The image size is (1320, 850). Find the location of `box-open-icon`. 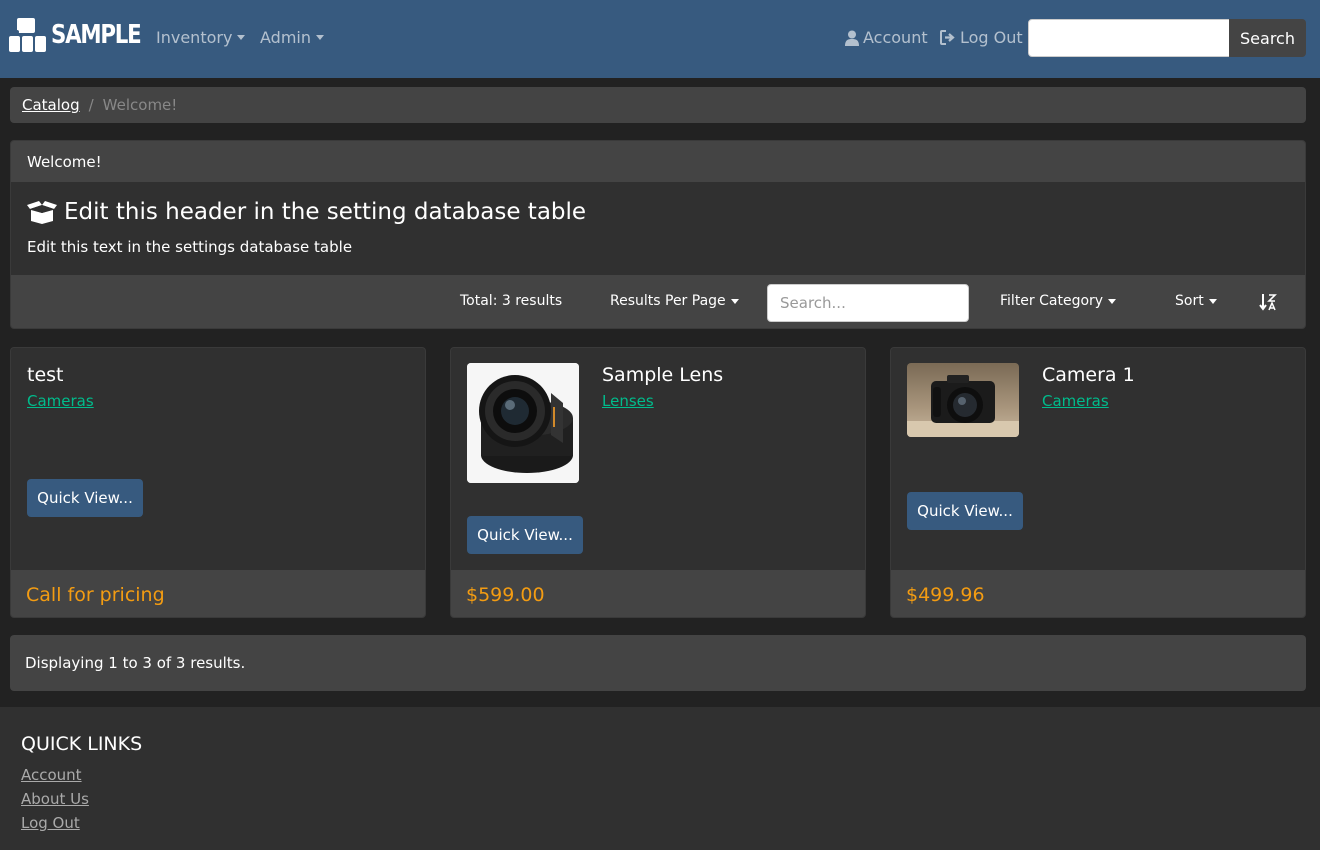

box-open-icon is located at coordinates (42, 212).